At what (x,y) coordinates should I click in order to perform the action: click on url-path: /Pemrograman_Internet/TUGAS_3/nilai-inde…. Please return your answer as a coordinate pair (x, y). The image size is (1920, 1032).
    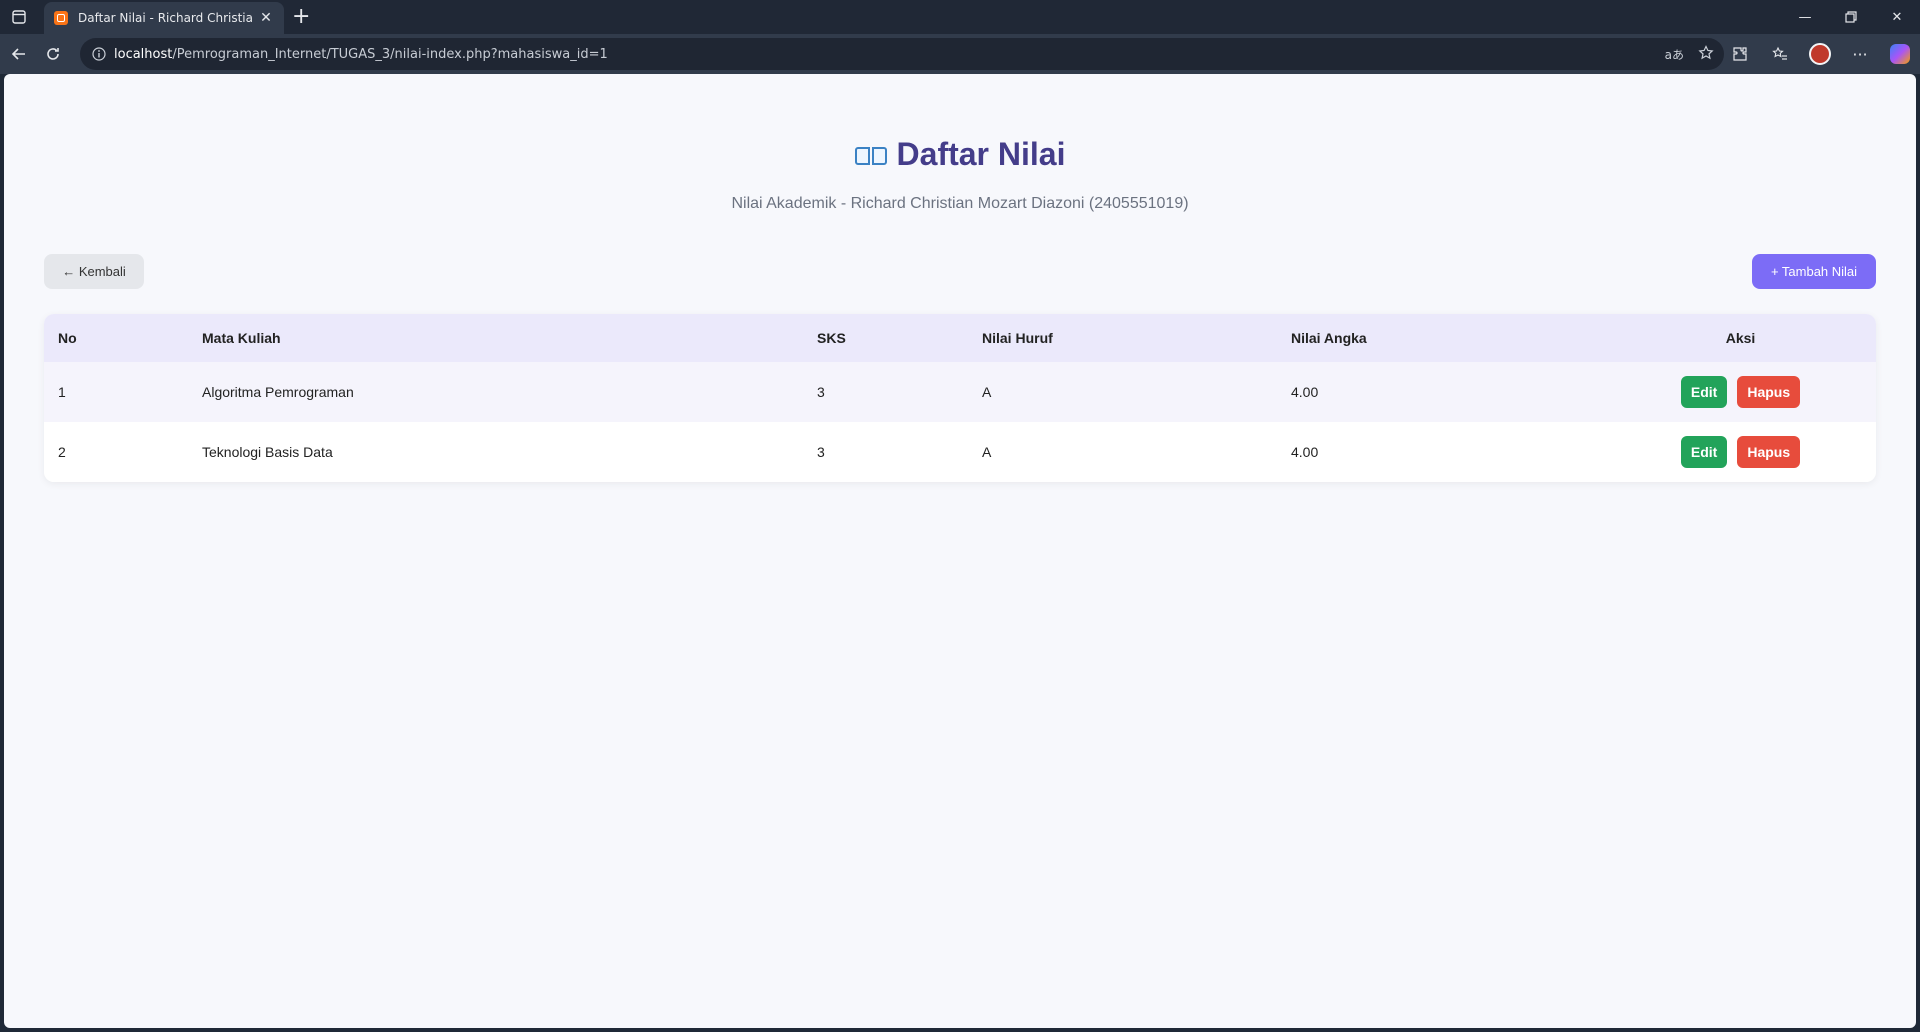
    Looking at the image, I should click on (390, 54).